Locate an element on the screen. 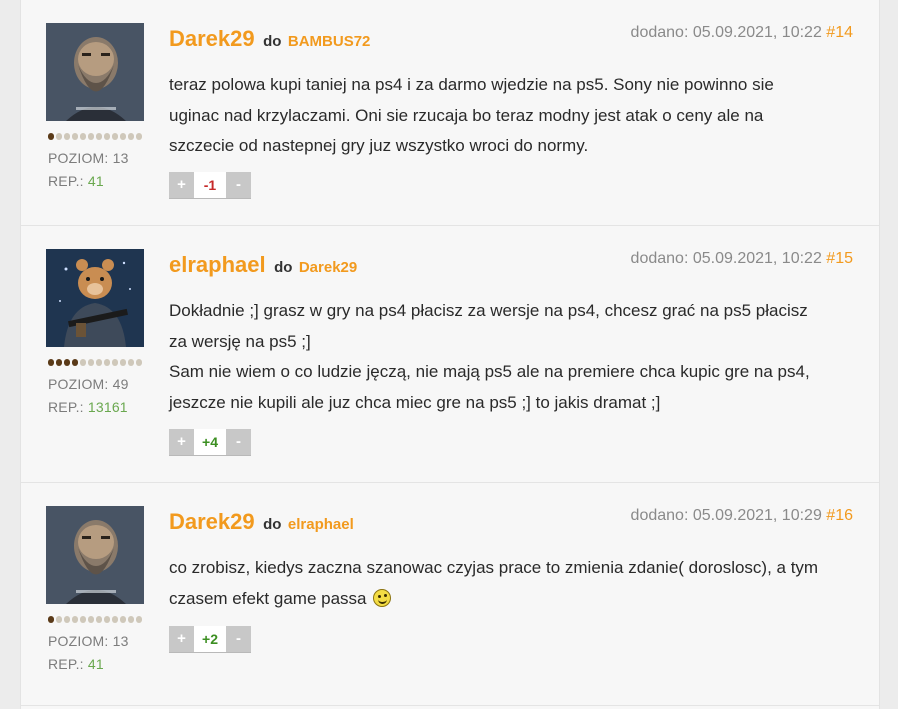  armed-bear-avatar-icon is located at coordinates (95, 298).